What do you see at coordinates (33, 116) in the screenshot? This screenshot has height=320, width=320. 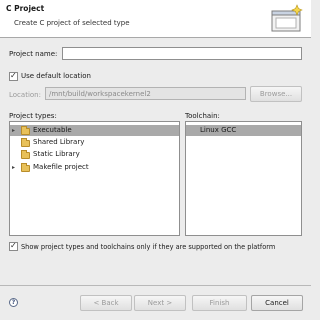 I see `project-types-label: Project types:` at bounding box center [33, 116].